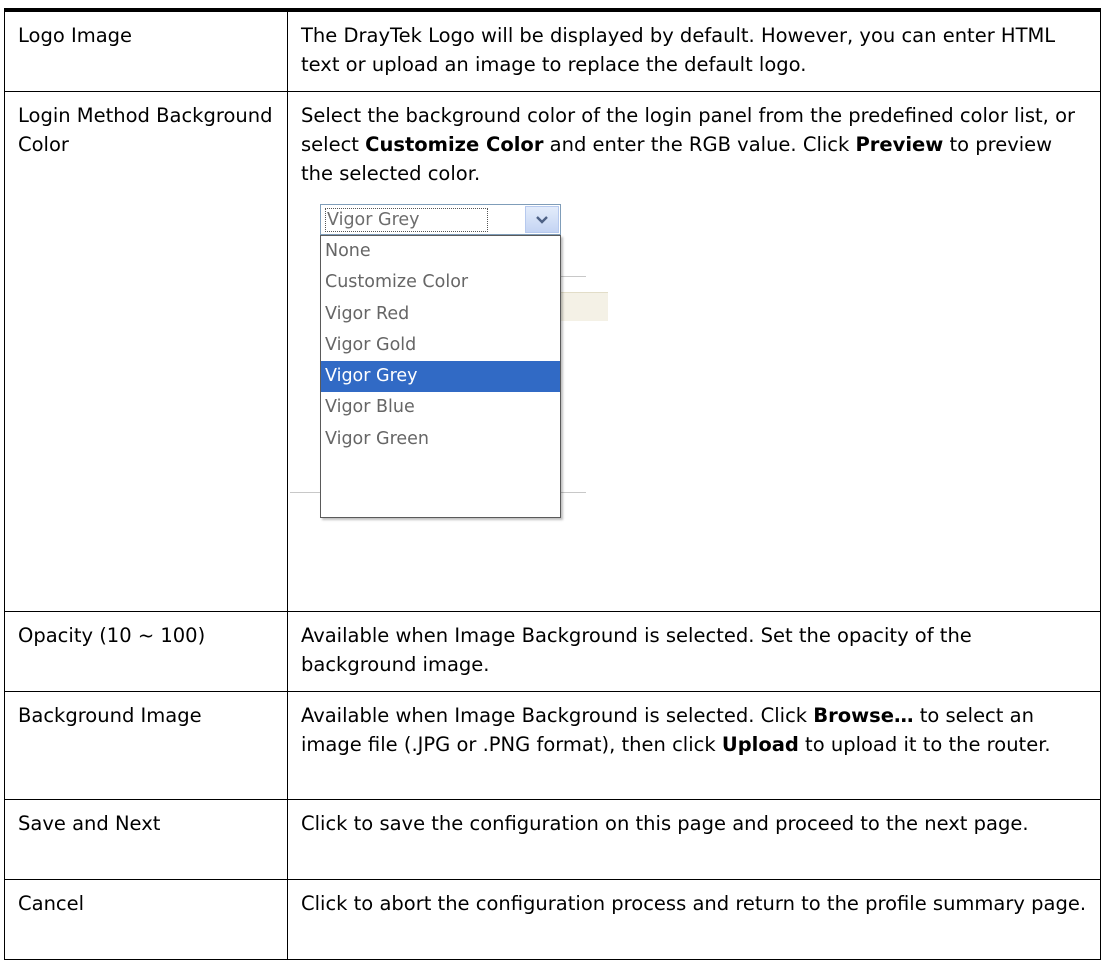  Describe the element at coordinates (454, 144) in the screenshot. I see `customize-color-term: Customize Color` at that location.